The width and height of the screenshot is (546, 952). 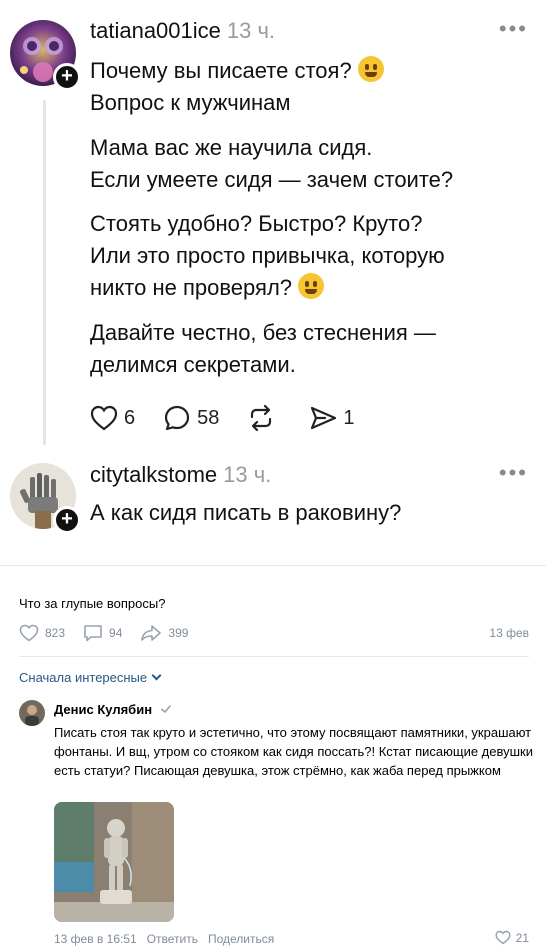 What do you see at coordinates (191, 287) in the screenshot?
I see `post-line: никто не проверял?` at bounding box center [191, 287].